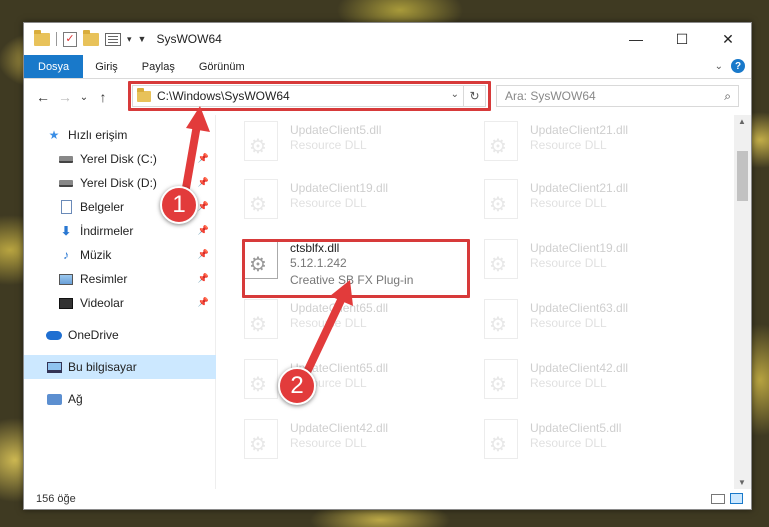 The width and height of the screenshot is (769, 527). What do you see at coordinates (718, 499) in the screenshot?
I see `details-view-icon` at bounding box center [718, 499].